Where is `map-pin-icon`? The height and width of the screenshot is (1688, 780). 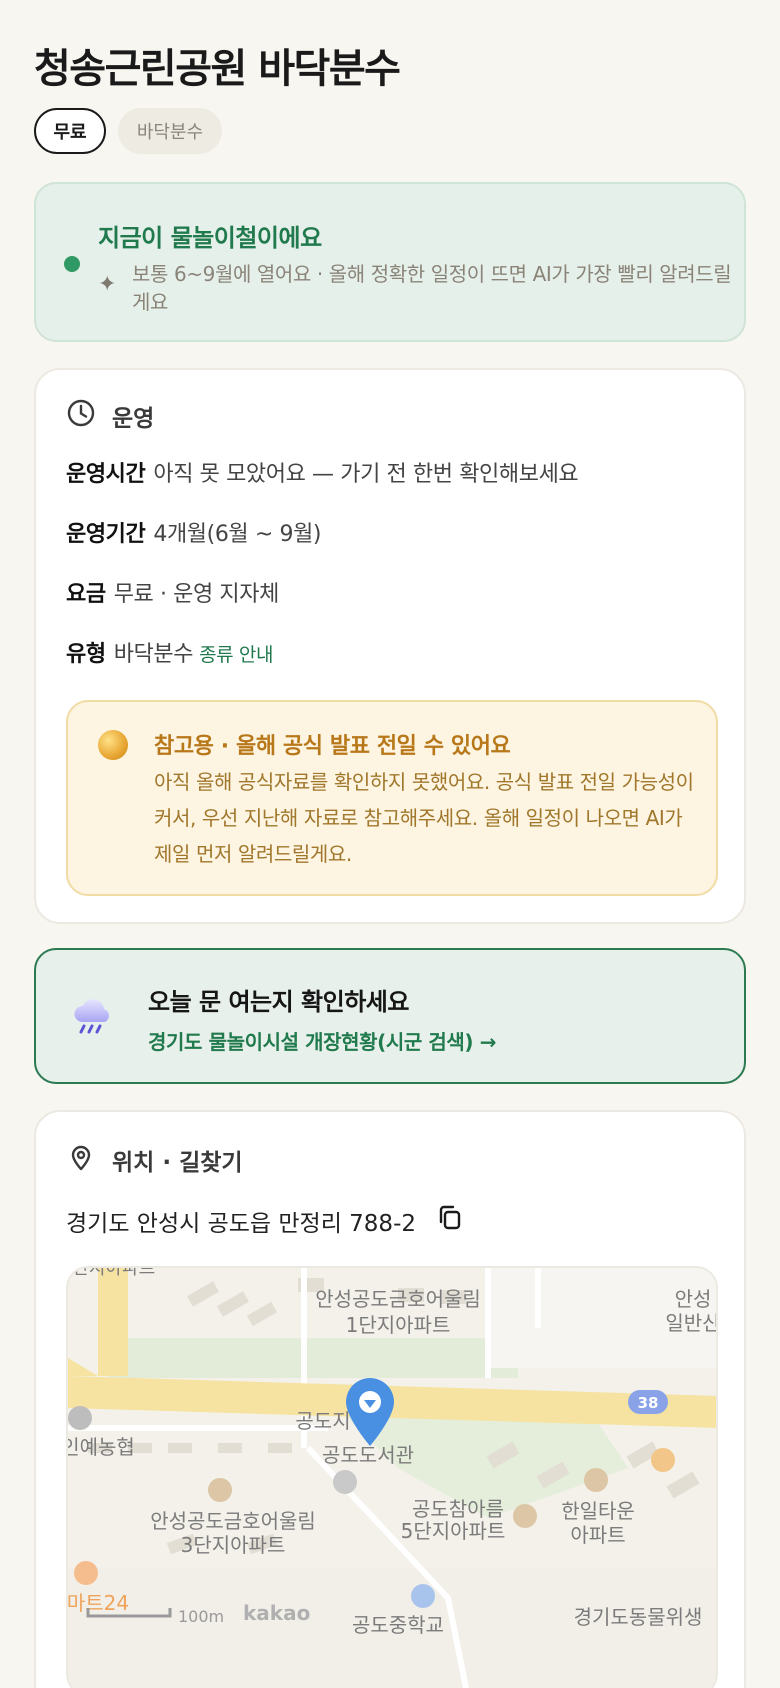
map-pin-icon is located at coordinates (81, 1160).